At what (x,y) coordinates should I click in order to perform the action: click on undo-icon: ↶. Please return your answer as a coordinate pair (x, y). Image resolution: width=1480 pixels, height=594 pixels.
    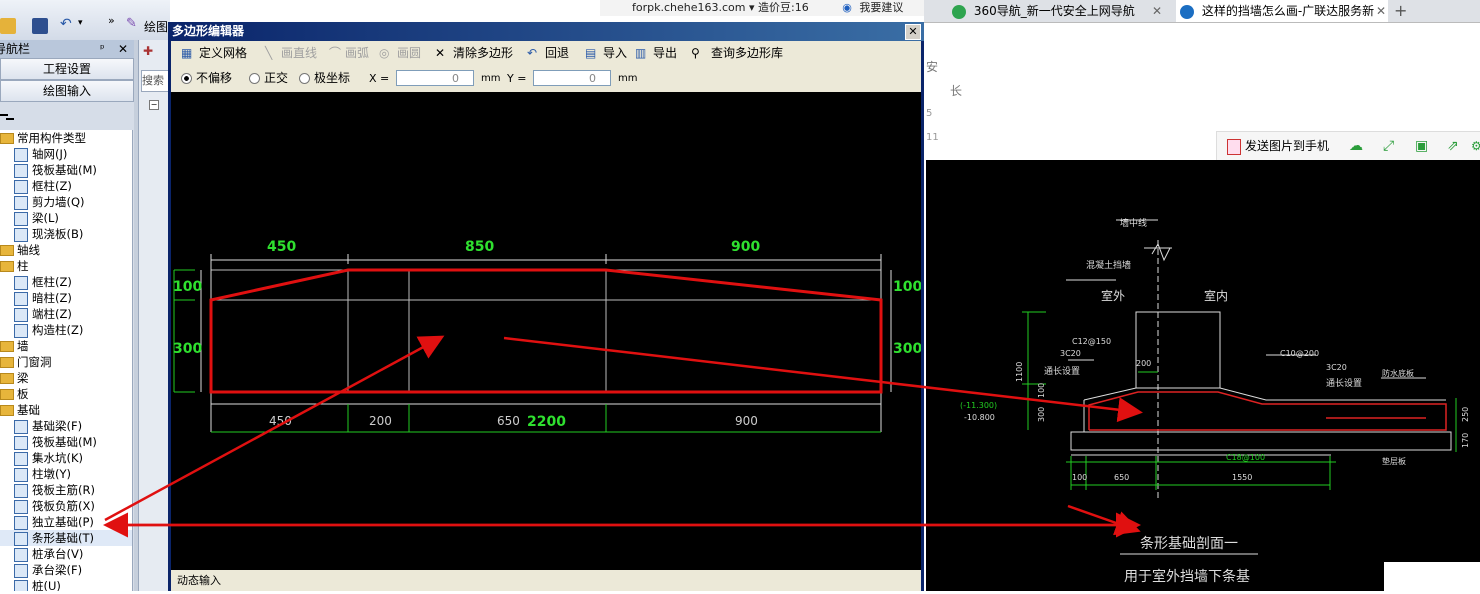
    Looking at the image, I should click on (66, 24).